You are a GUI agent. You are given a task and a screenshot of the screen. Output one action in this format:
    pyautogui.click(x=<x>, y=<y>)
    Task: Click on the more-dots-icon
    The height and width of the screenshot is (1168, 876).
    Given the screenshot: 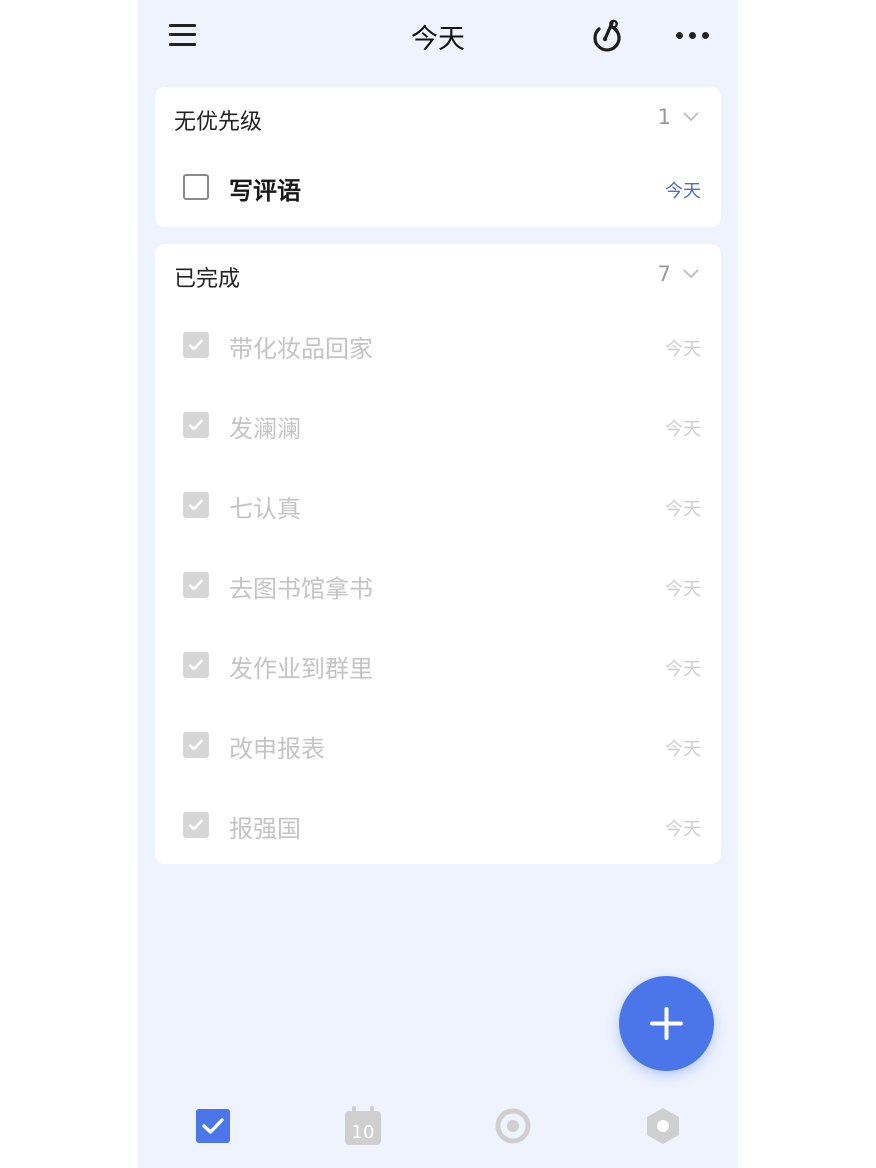 What is the action you would take?
    pyautogui.click(x=692, y=36)
    